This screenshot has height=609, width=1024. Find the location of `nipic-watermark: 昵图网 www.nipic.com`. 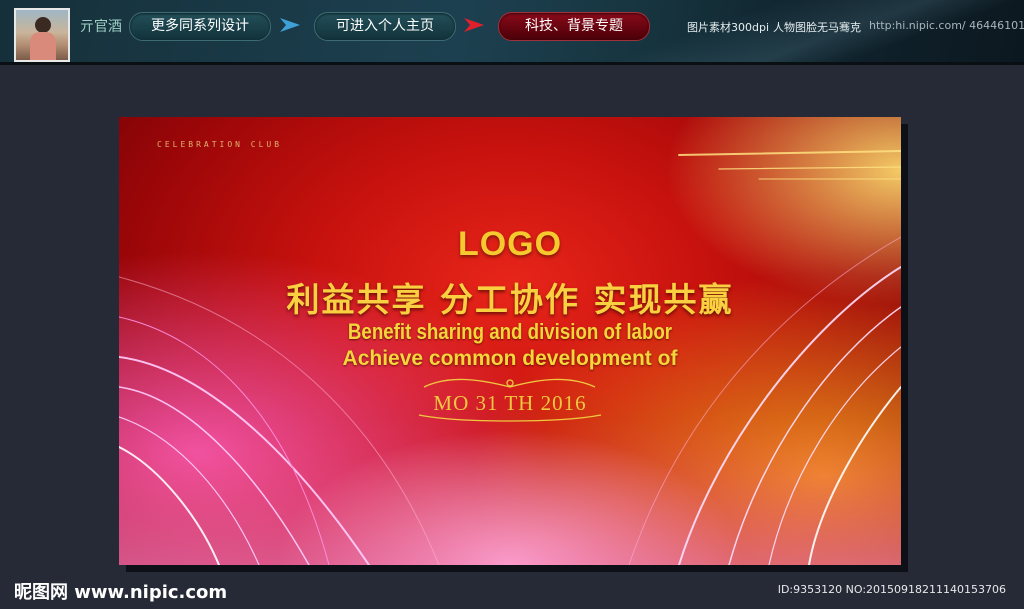

nipic-watermark: 昵图网 www.nipic.com is located at coordinates (121, 592).